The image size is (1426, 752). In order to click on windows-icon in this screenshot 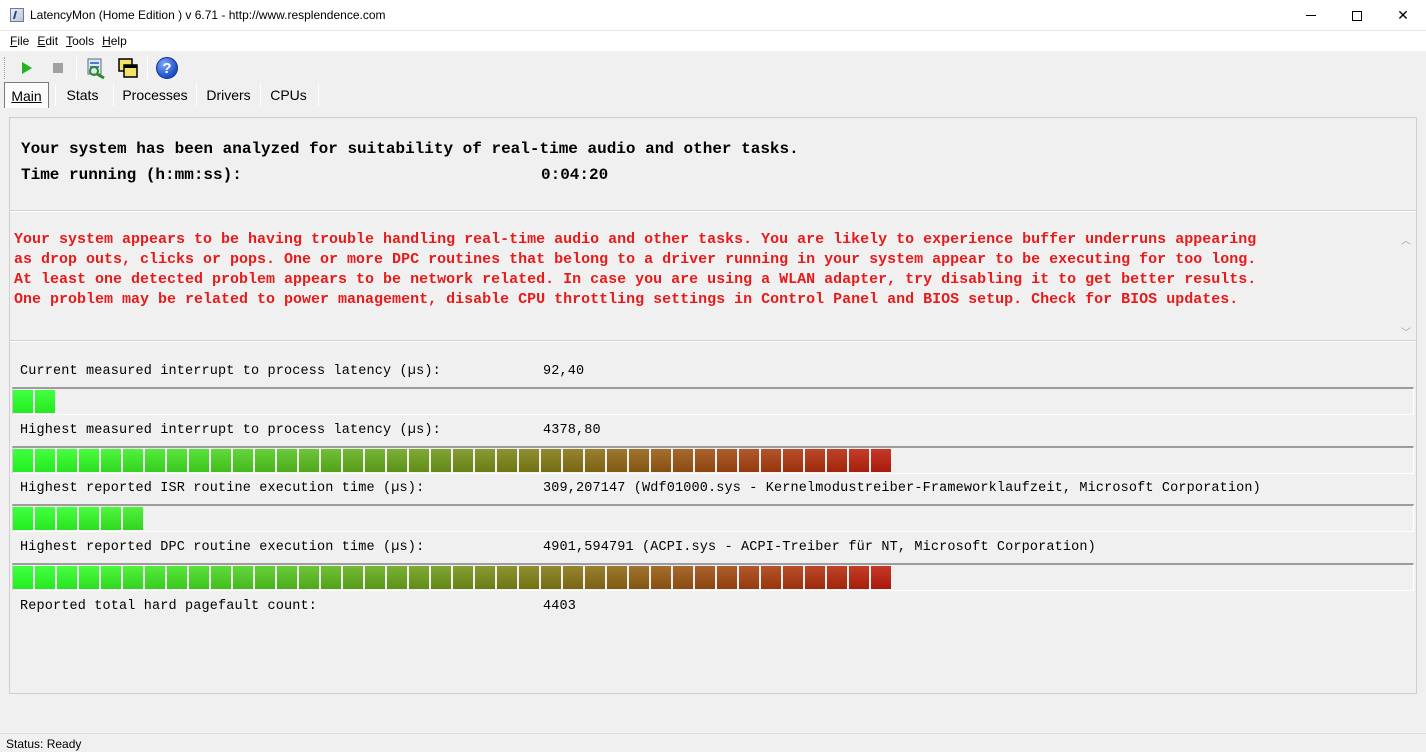, I will do `click(128, 68)`.